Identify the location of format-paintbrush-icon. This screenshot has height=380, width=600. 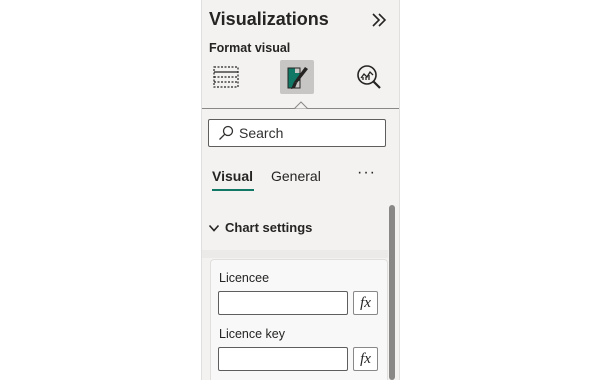
(297, 78).